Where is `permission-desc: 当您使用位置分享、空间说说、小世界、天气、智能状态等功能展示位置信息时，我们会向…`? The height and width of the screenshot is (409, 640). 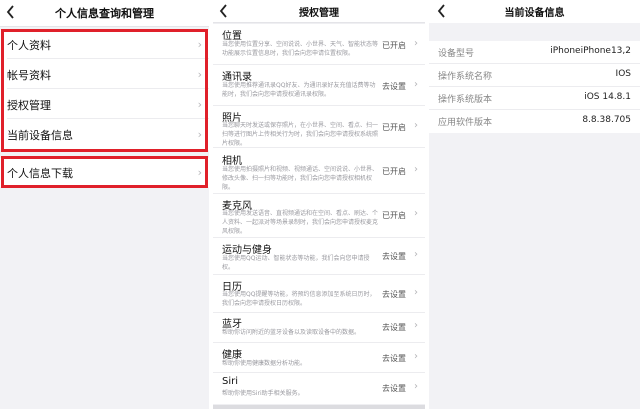
permission-desc: 当您使用位置分享、空间说说、小世界、天气、智能状态等功能展示位置信息时，我们会向… is located at coordinates (300, 49).